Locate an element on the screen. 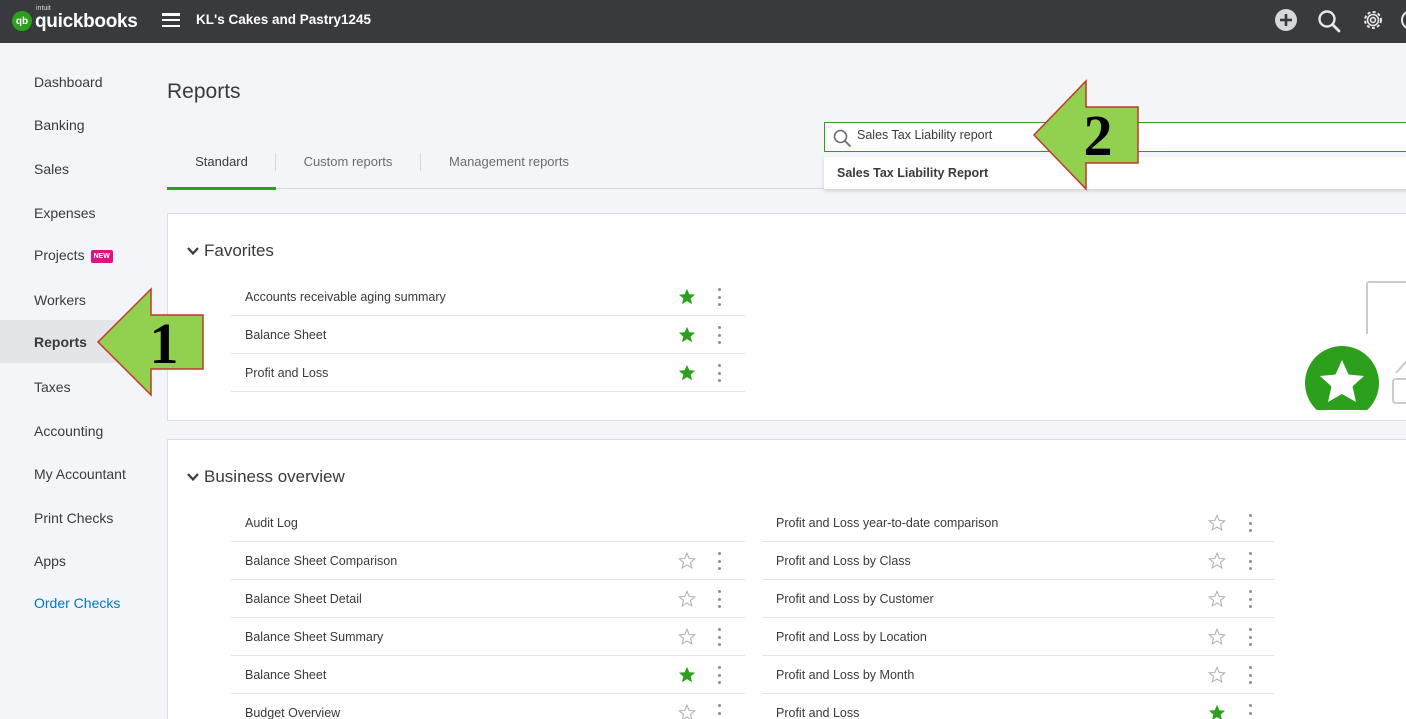 The height and width of the screenshot is (719, 1406). sidebar-item-dashboard: Dashboard is located at coordinates (79, 82).